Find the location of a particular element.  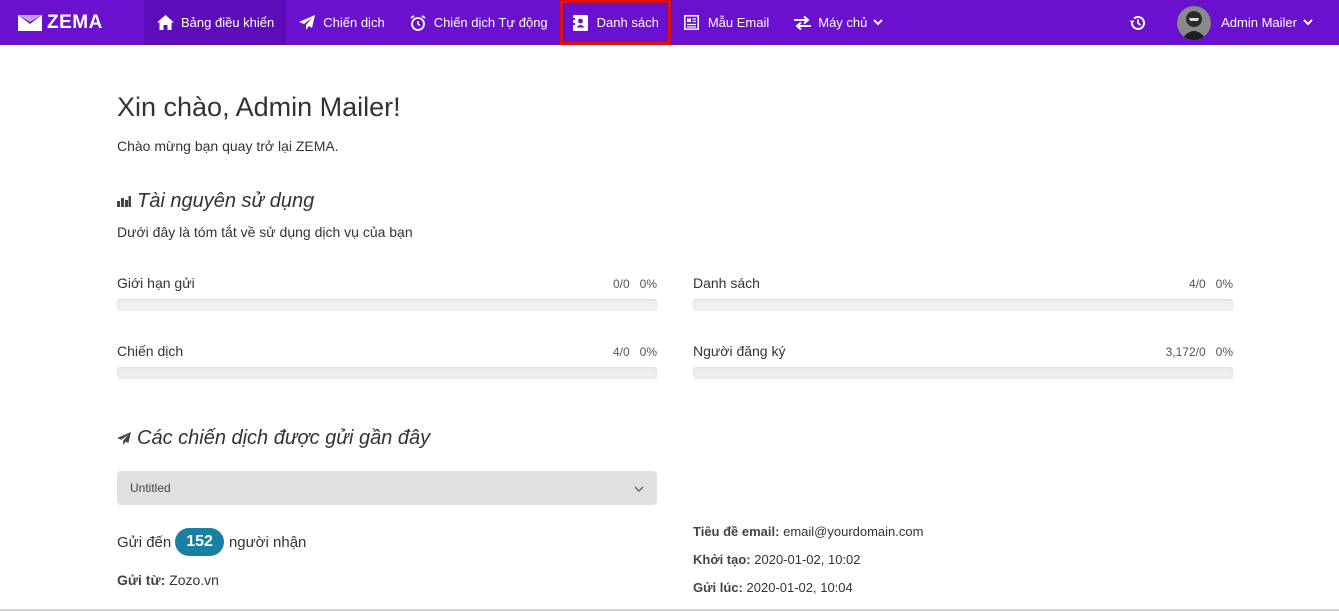

usage-campaigns: Chiến dịch 4/0 0% is located at coordinates (387, 361).